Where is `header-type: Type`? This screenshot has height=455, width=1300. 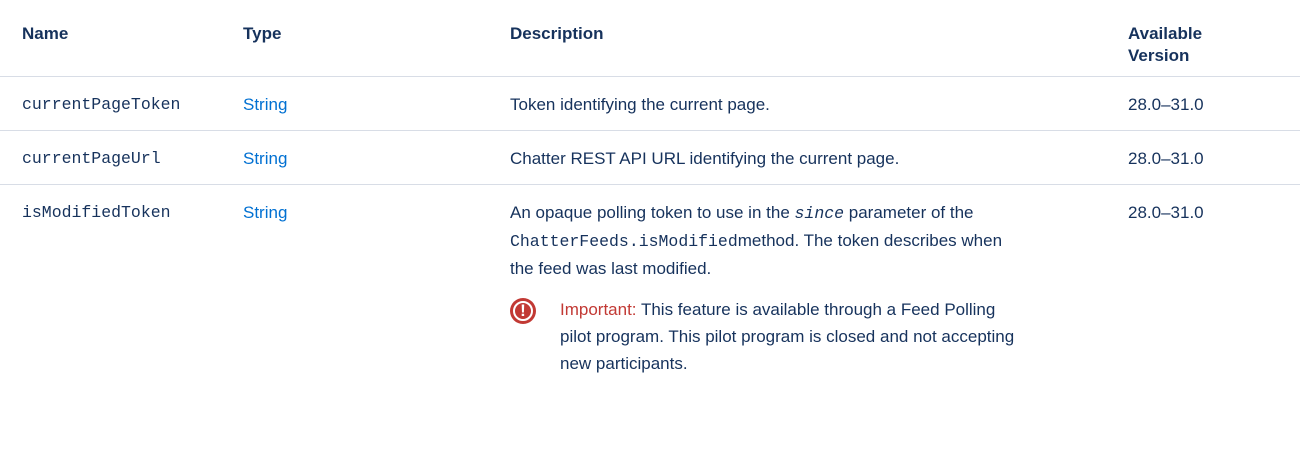 header-type: Type is located at coordinates (262, 33).